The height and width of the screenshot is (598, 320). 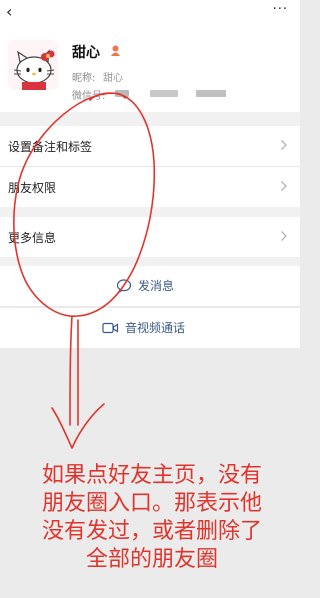 What do you see at coordinates (150, 237) in the screenshot?
I see `menu-item-more-info: 更多信息` at bounding box center [150, 237].